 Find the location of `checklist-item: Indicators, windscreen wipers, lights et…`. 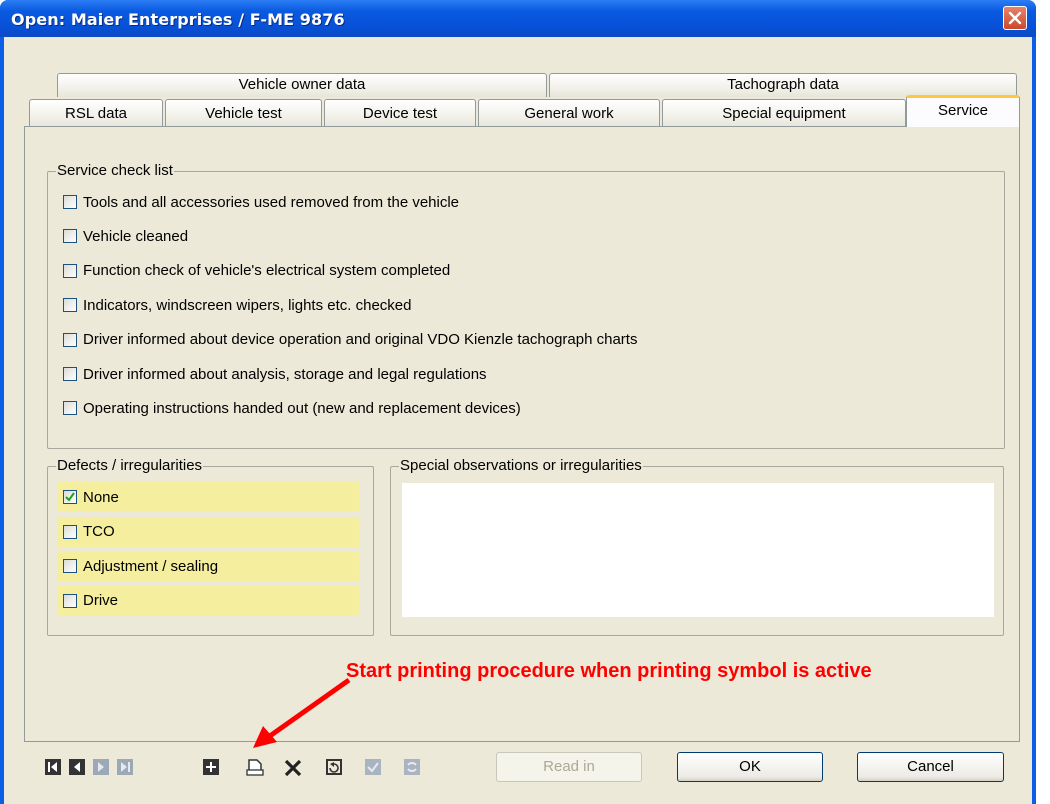

checklist-item: Indicators, windscreen wipers, lights et… is located at coordinates (237, 305).